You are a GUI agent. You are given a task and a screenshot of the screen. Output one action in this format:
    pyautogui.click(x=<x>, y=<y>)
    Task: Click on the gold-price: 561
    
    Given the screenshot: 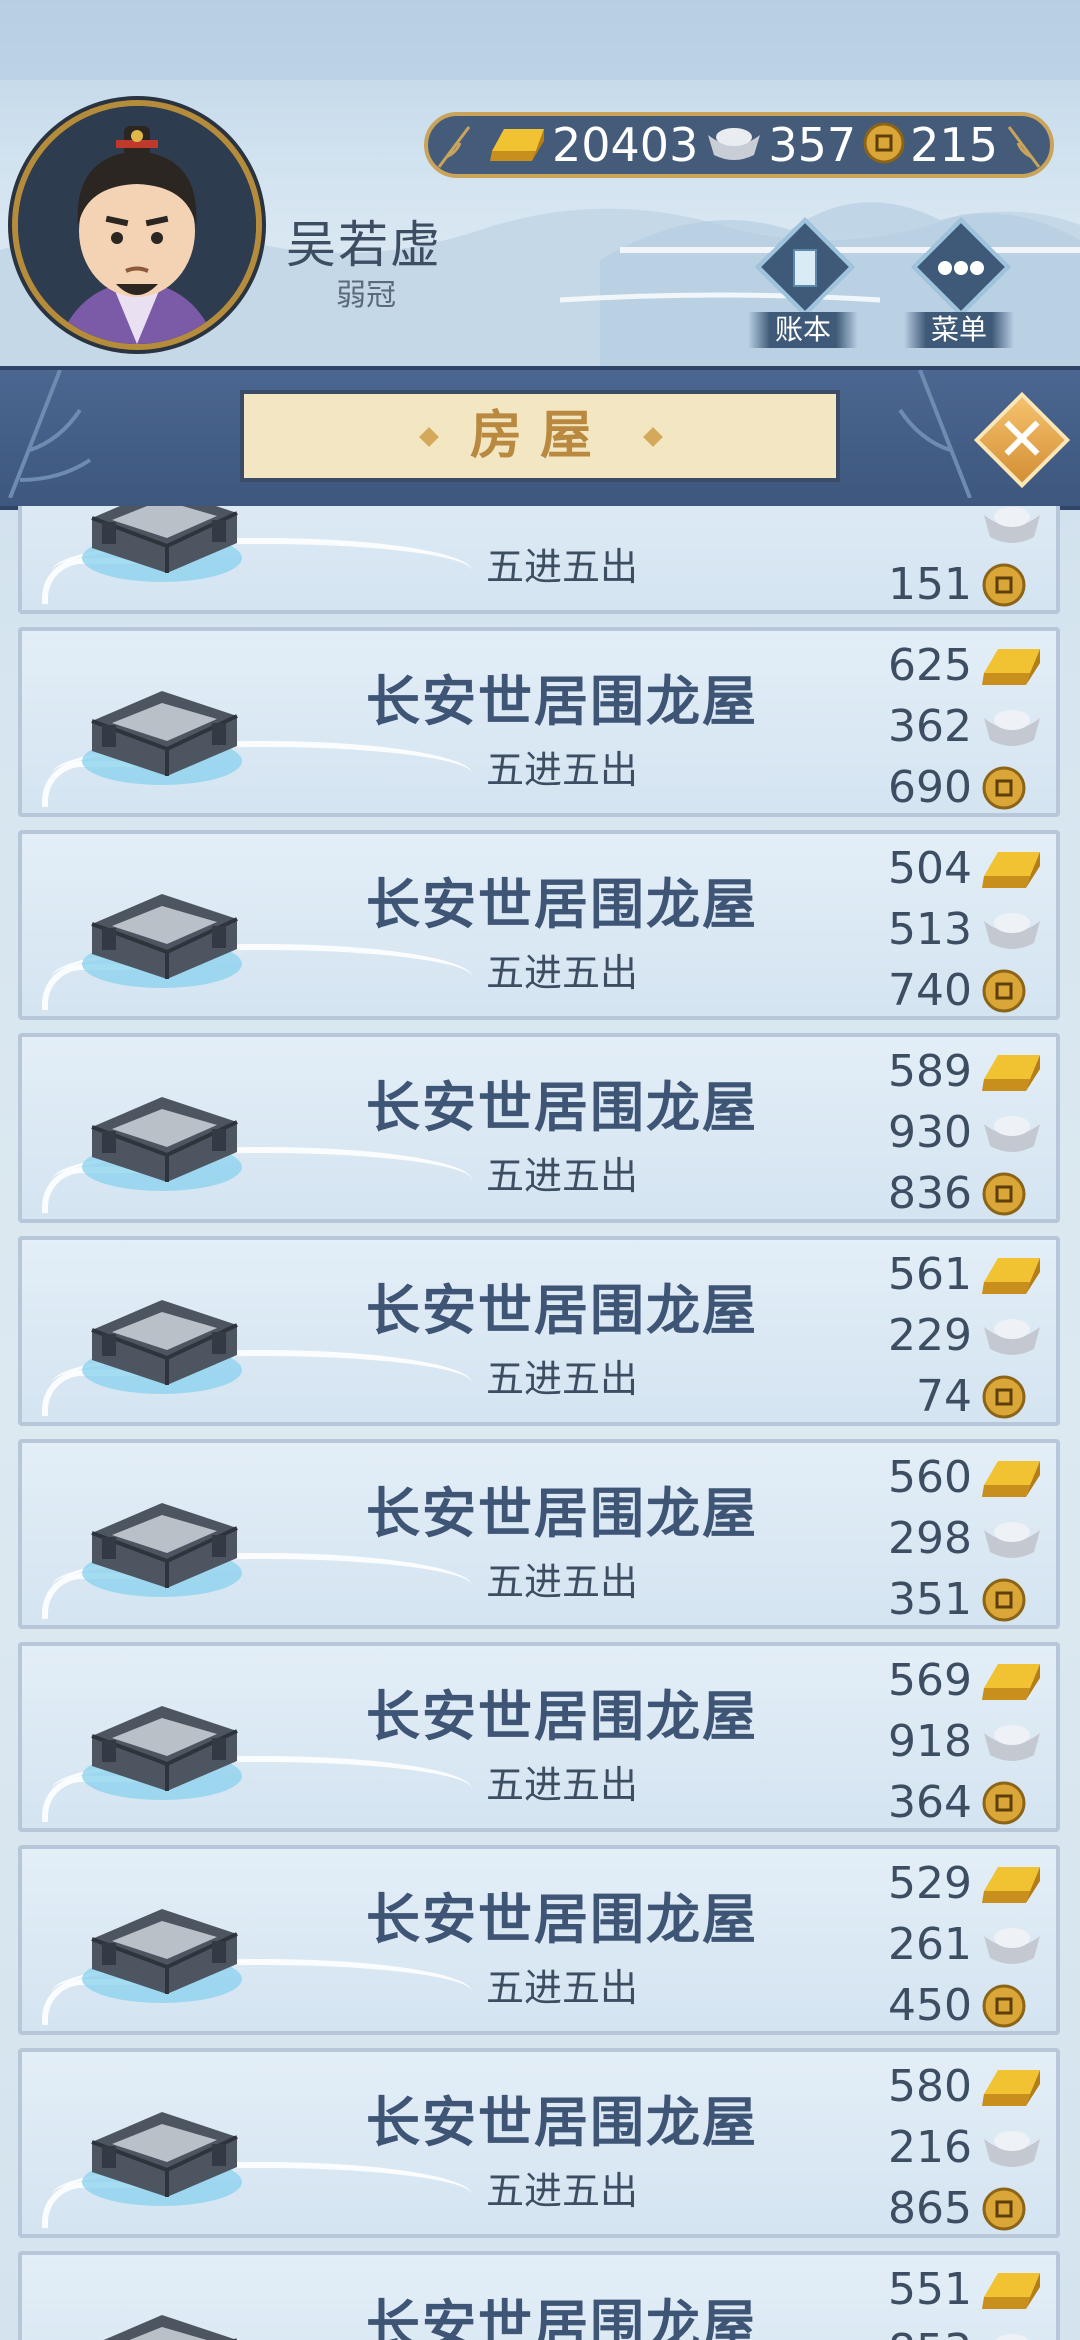 What is the action you would take?
    pyautogui.click(x=930, y=1274)
    